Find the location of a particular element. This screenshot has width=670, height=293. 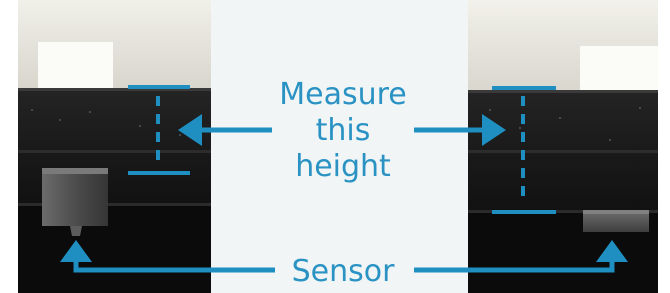

sensor-block-left is located at coordinates (75, 197).